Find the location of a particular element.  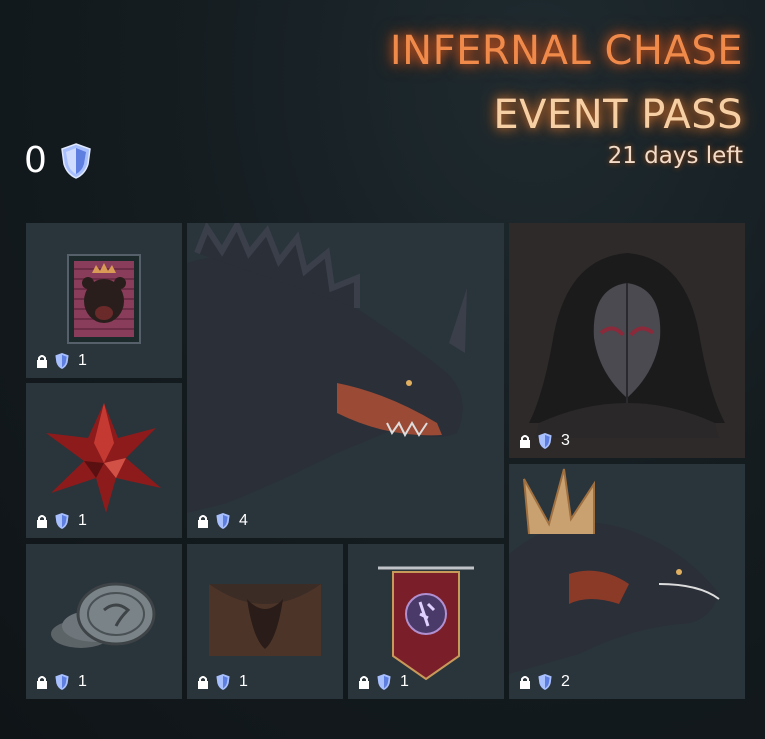

reward-badge: 3 is located at coordinates (544, 441).